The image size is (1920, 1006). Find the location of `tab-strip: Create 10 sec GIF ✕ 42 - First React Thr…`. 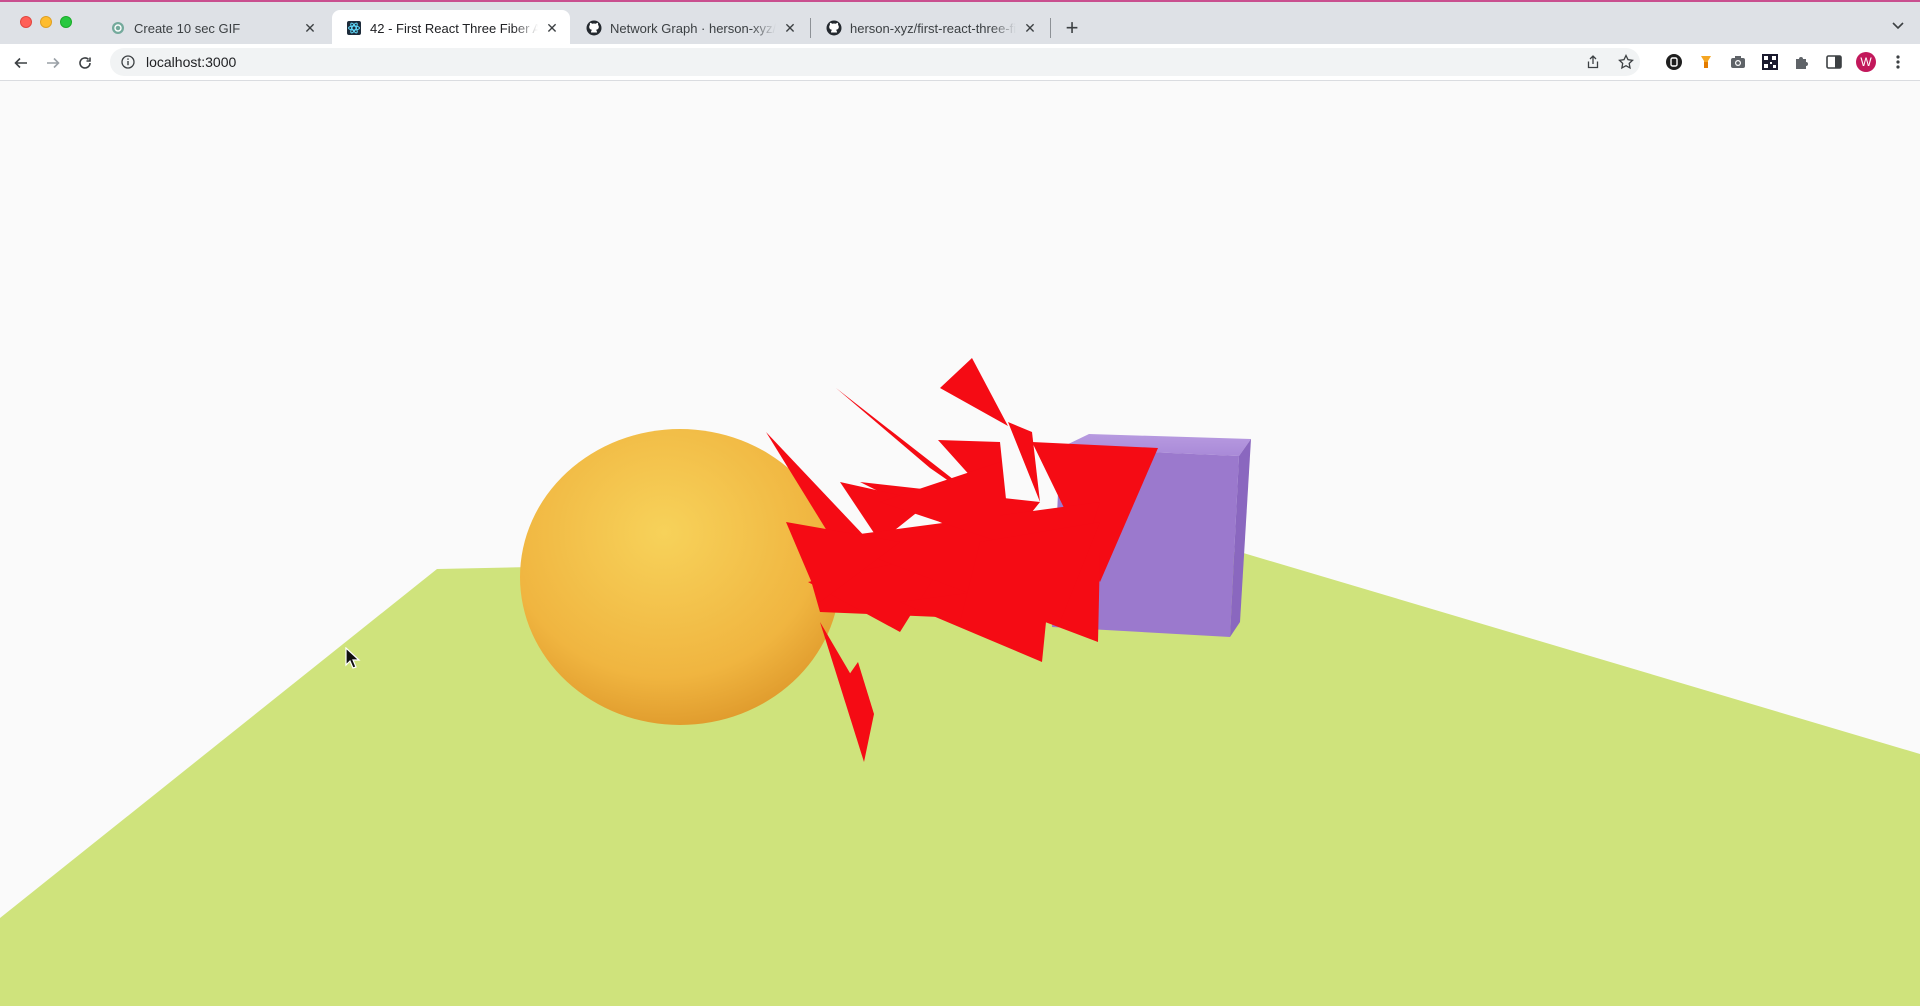

tab-strip: Create 10 sec GIF ✕ 42 - First React Thr… is located at coordinates (960, 23).